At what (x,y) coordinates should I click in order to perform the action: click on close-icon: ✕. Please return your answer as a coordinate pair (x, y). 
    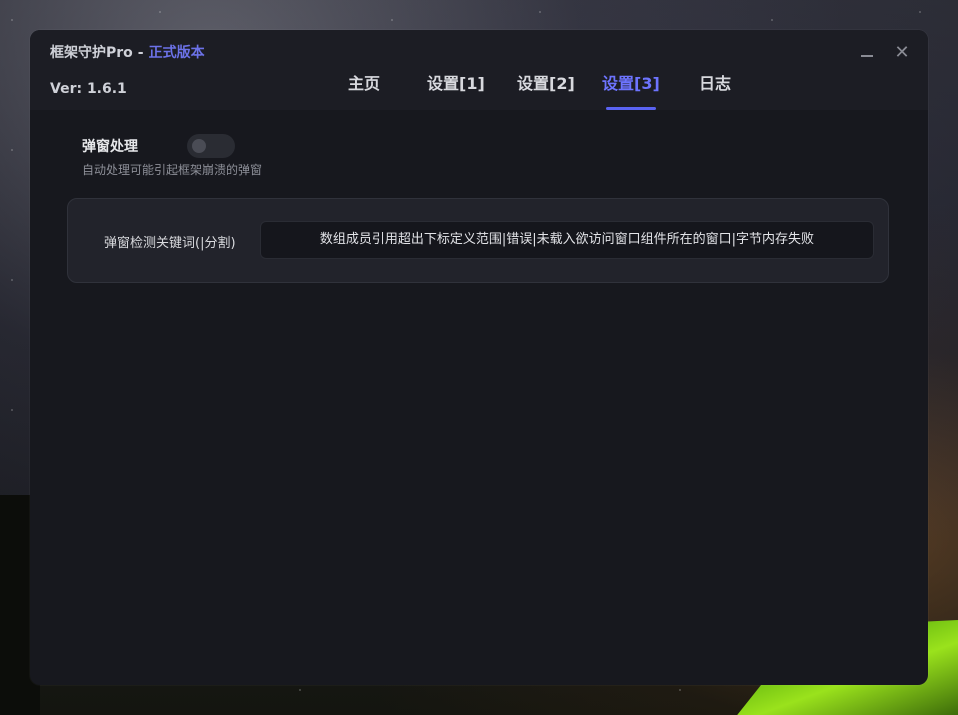
    Looking at the image, I should click on (902, 52).